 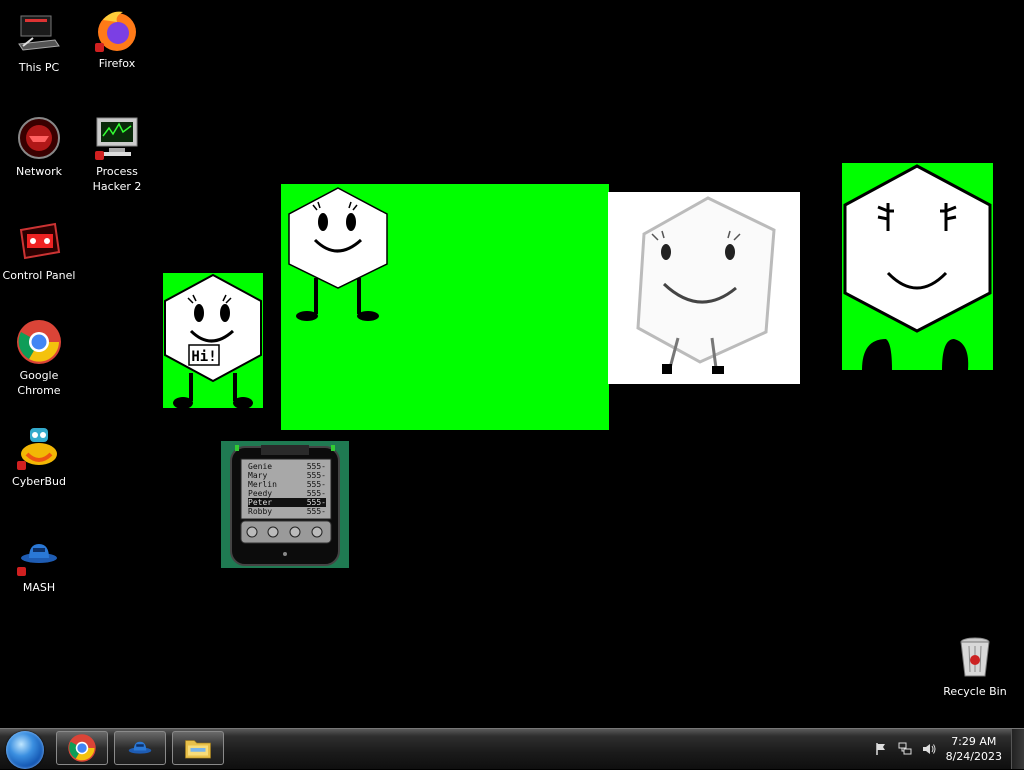 I want to click on desktop-icon-label: Firefox, so click(x=117, y=63).